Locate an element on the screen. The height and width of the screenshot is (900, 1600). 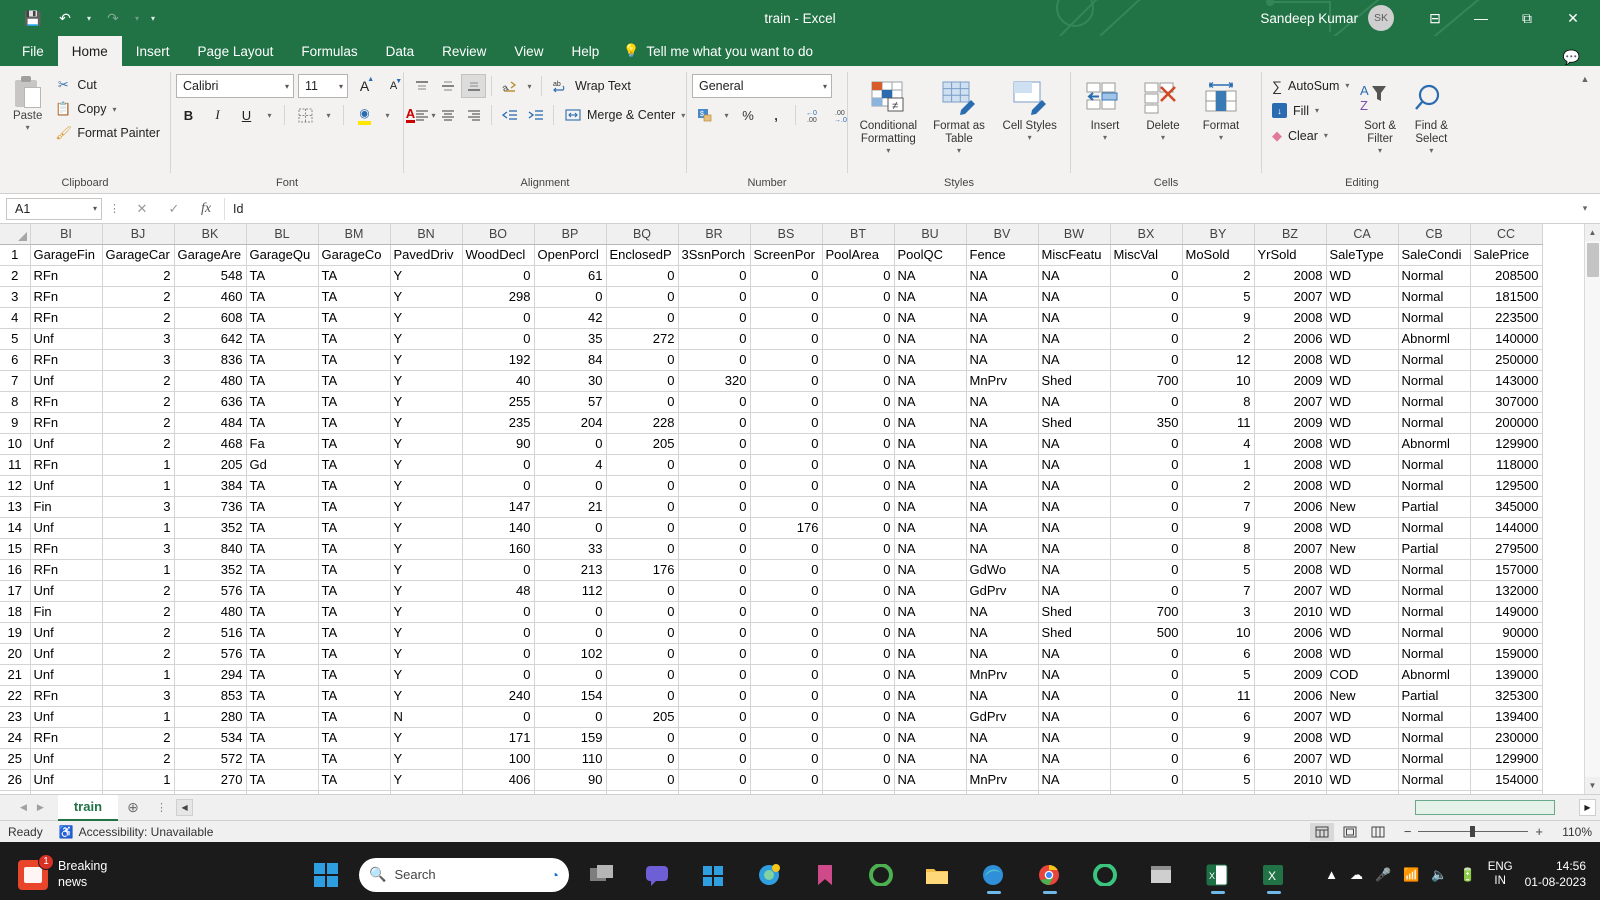
cell-BW6: NA is located at coordinates (1074, 360).